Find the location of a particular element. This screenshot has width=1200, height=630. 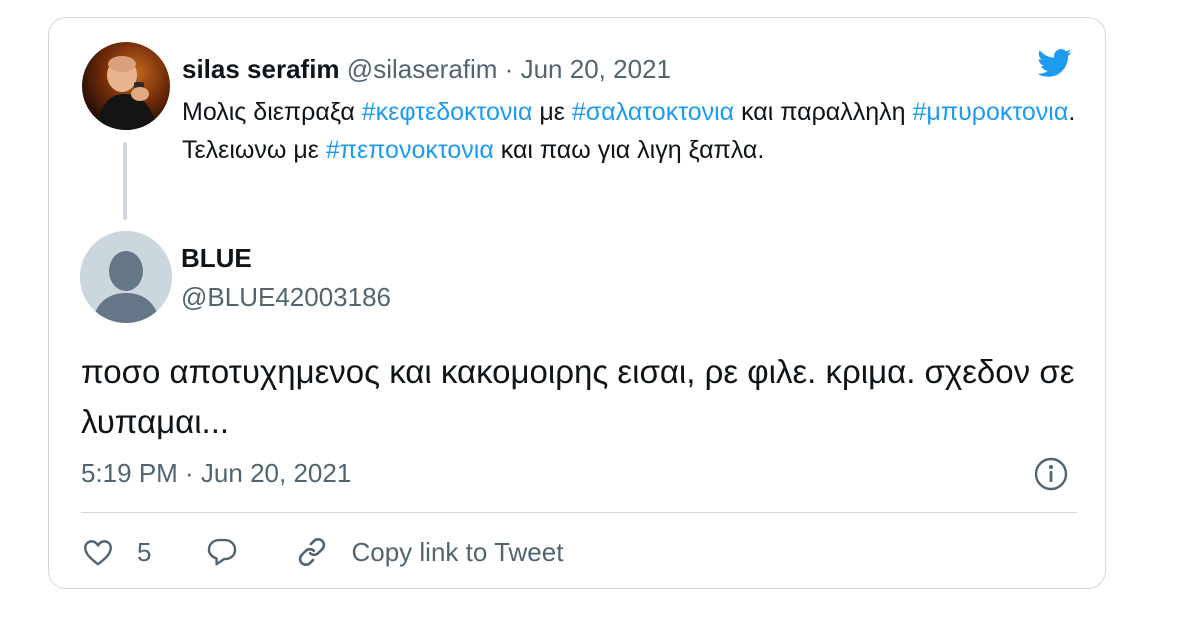

reply-button is located at coordinates (222, 552).